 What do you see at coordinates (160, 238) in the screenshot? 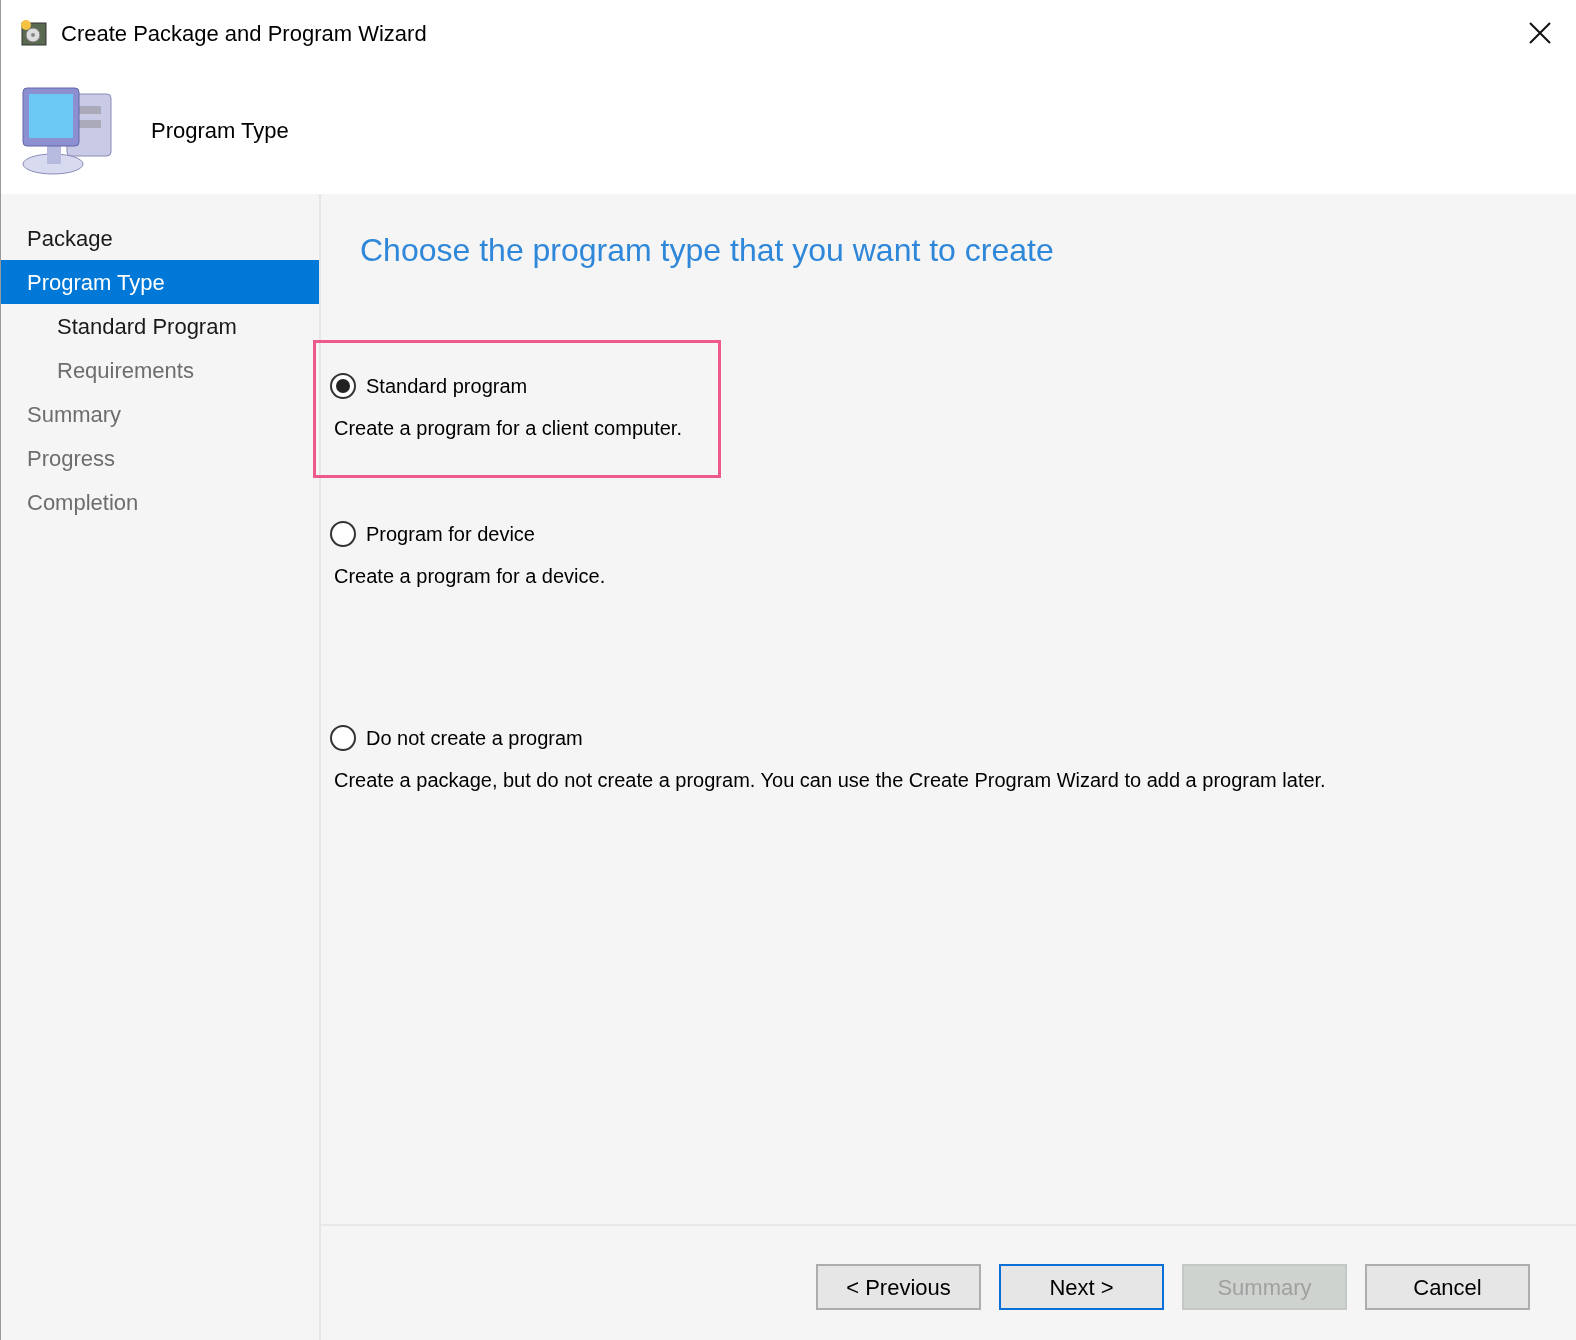
I see `sidebar-item: Package` at bounding box center [160, 238].